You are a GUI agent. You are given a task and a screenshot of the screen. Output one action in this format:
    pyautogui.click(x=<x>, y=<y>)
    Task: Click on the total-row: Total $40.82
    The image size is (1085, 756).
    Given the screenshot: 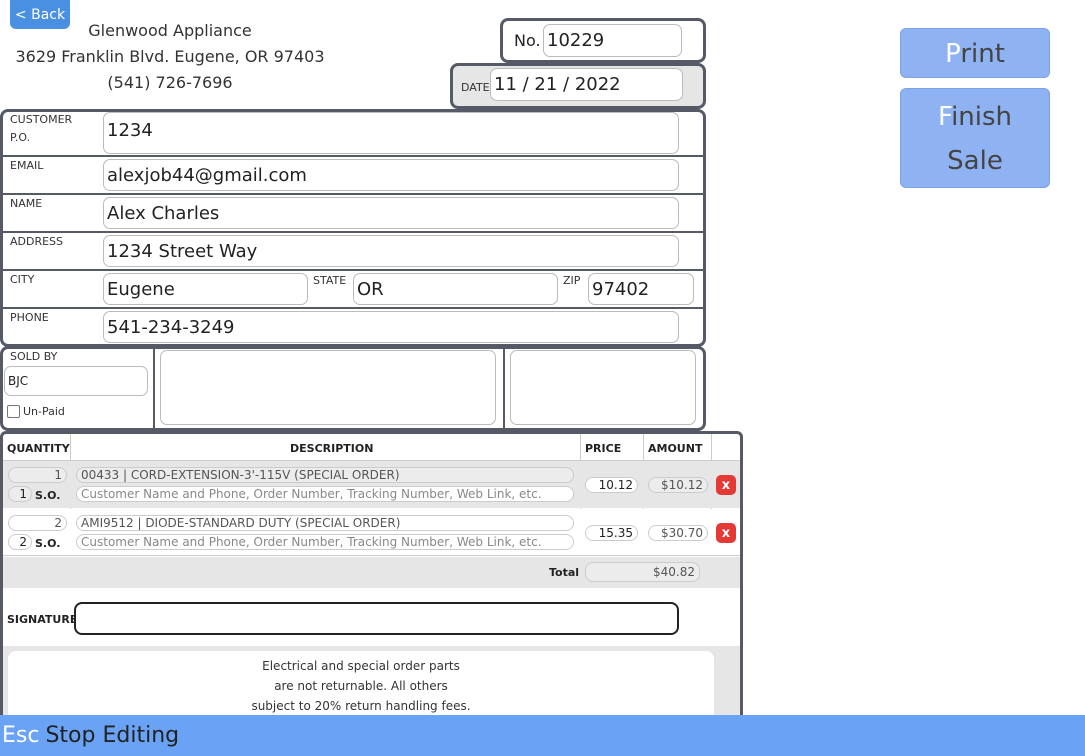 What is the action you would take?
    pyautogui.click(x=371, y=572)
    